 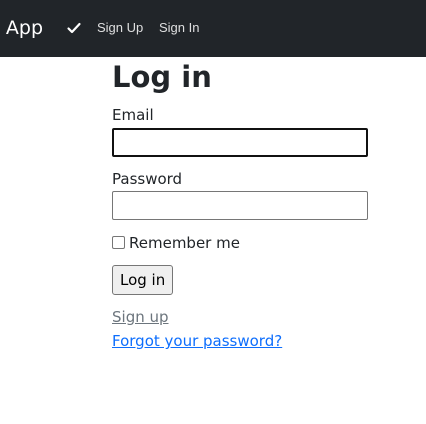 What do you see at coordinates (162, 77) in the screenshot?
I see `page-title: Log in` at bounding box center [162, 77].